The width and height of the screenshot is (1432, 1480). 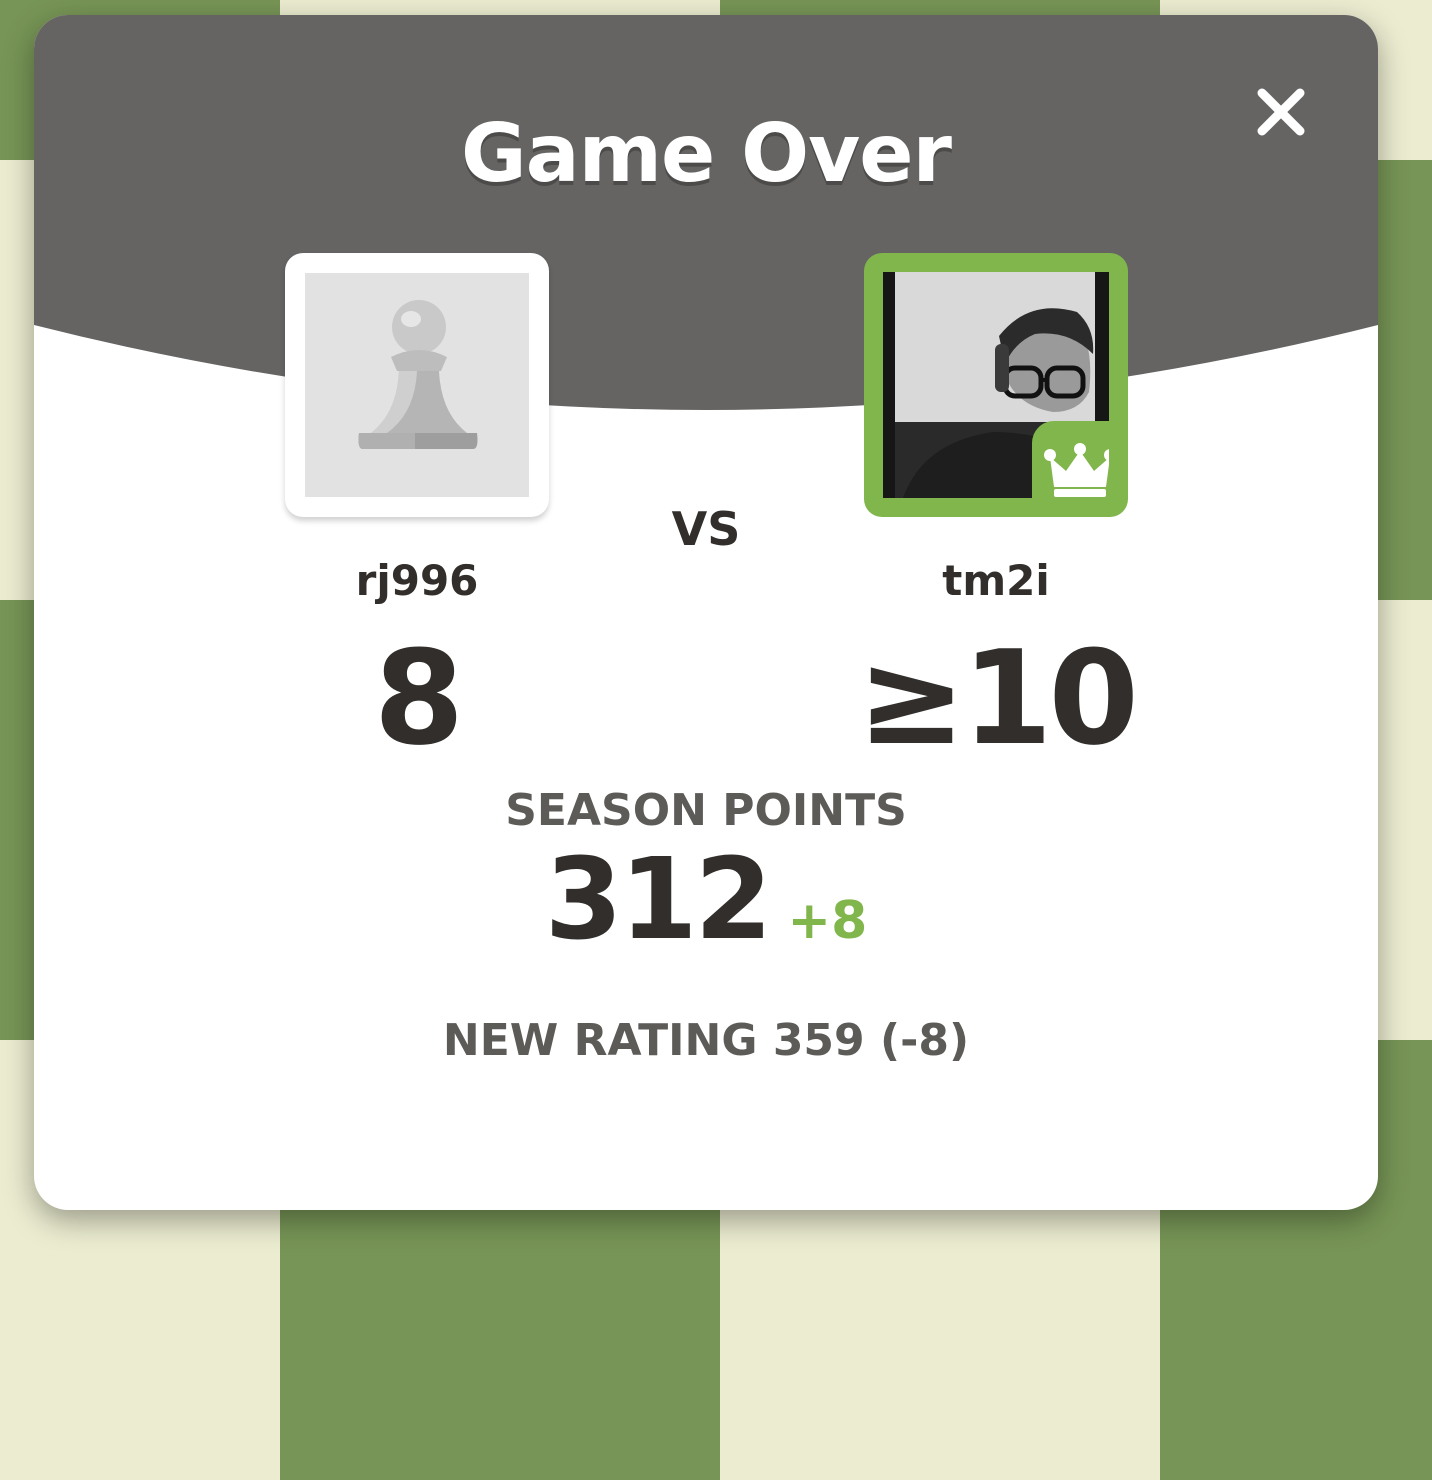 What do you see at coordinates (417, 580) in the screenshot?
I see `player-name-left: rj996` at bounding box center [417, 580].